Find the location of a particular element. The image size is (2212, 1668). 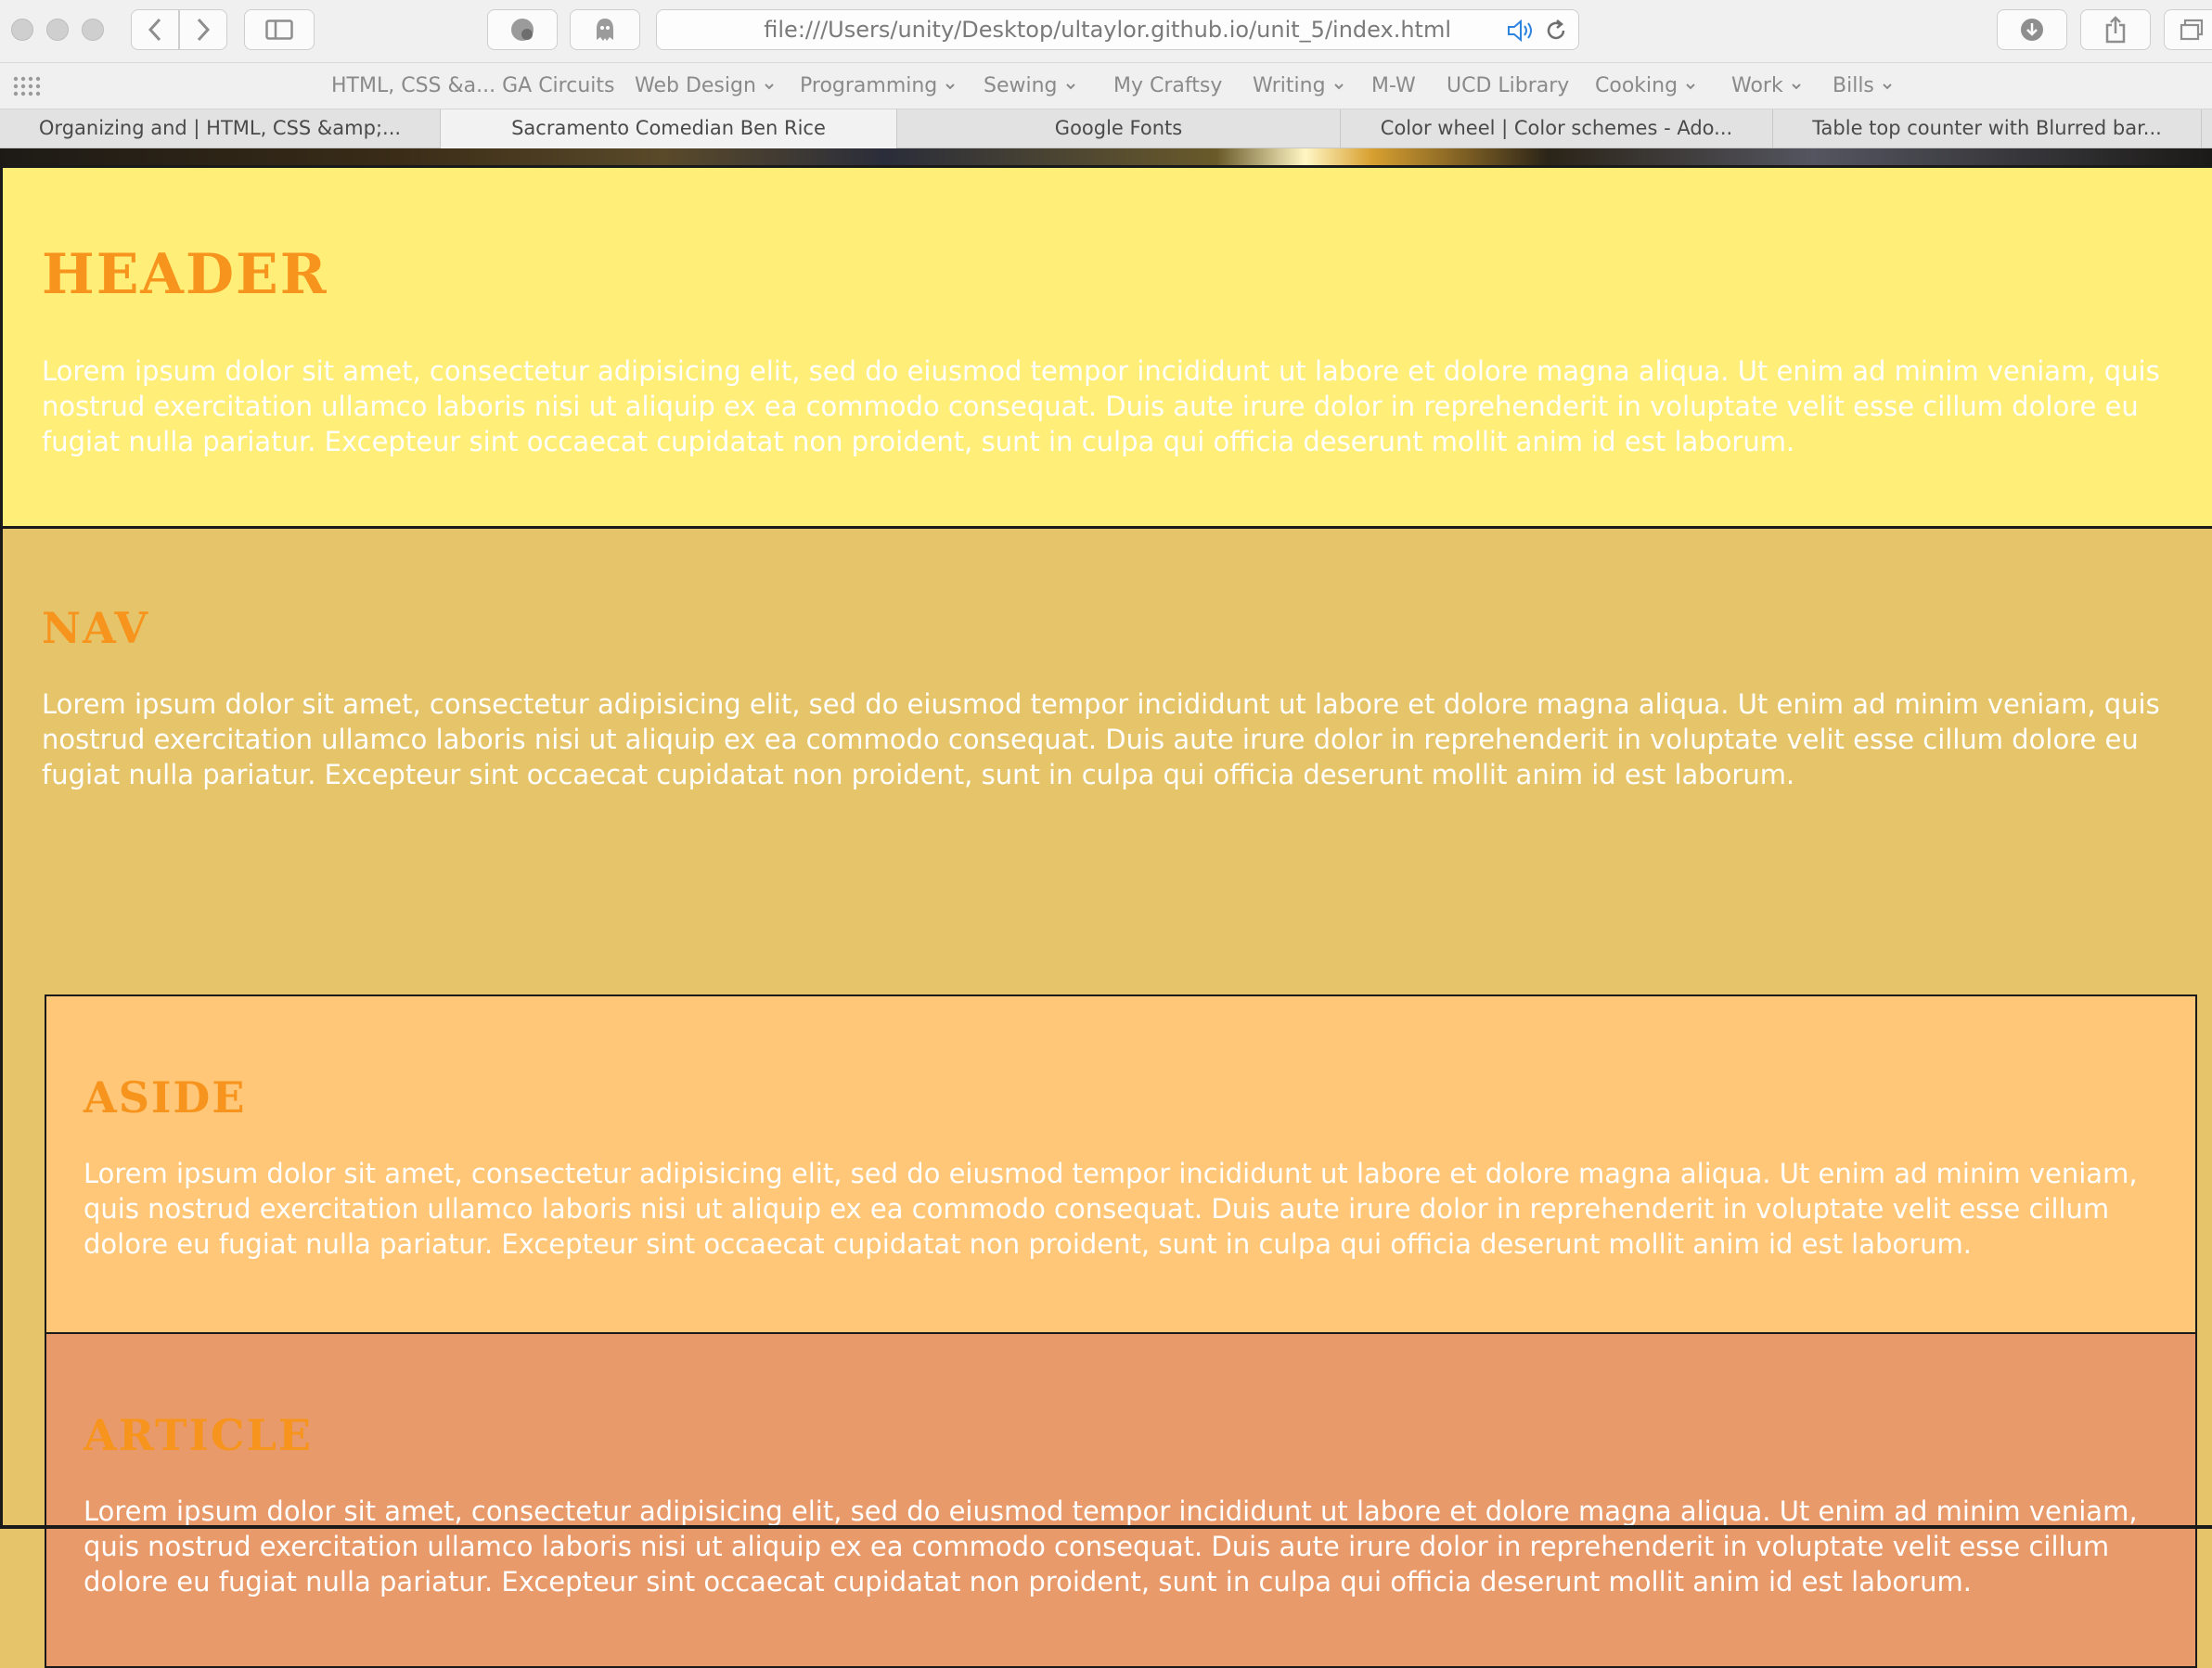

tab-sacramento-comedian: Sacramento Comedian Ben Rice is located at coordinates (669, 128).